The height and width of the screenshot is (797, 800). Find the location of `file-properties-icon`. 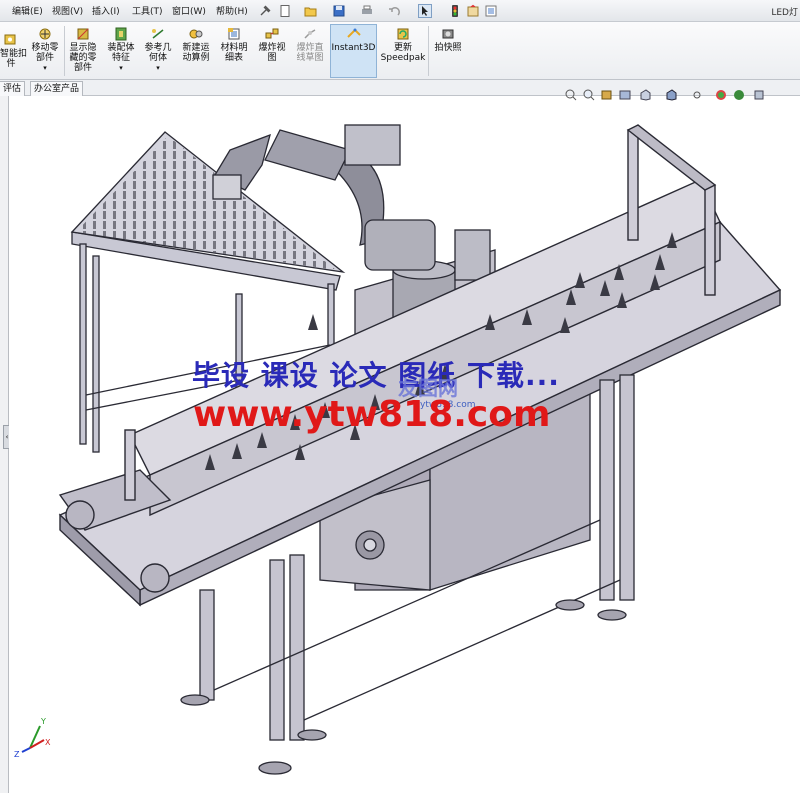

file-properties-icon is located at coordinates (473, 11).